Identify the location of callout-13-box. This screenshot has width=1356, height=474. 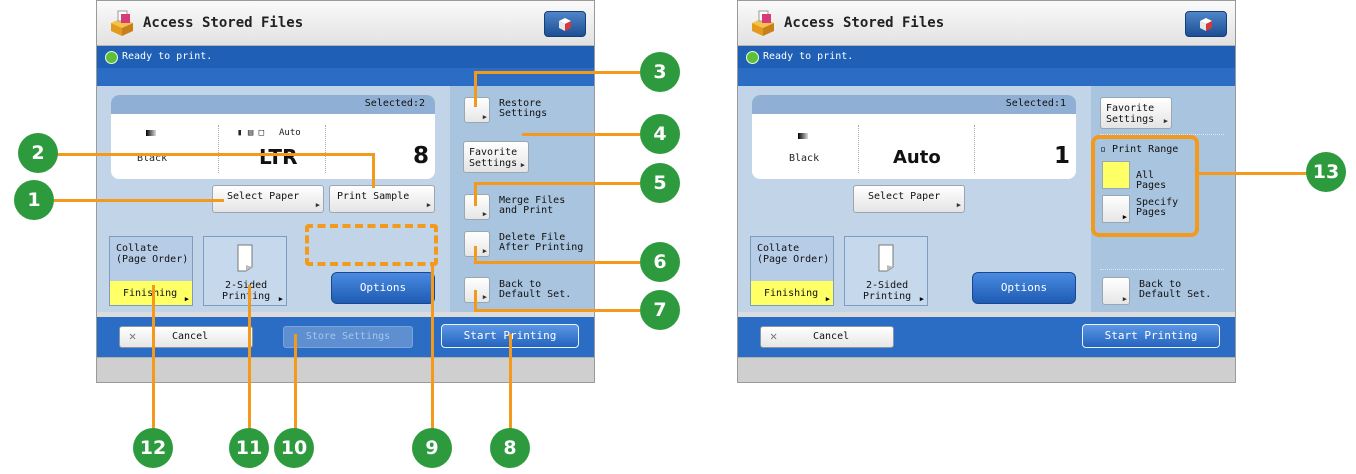
(1145, 186).